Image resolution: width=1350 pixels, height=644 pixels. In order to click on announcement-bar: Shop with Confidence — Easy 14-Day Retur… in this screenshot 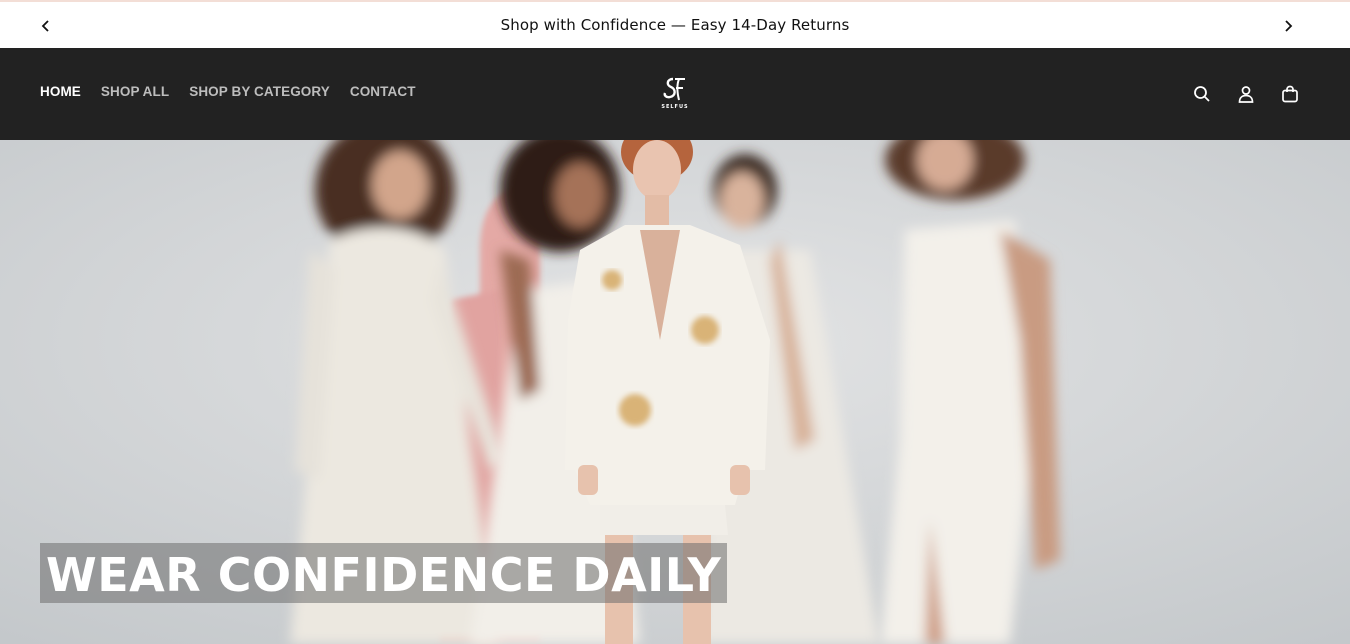, I will do `click(675, 24)`.